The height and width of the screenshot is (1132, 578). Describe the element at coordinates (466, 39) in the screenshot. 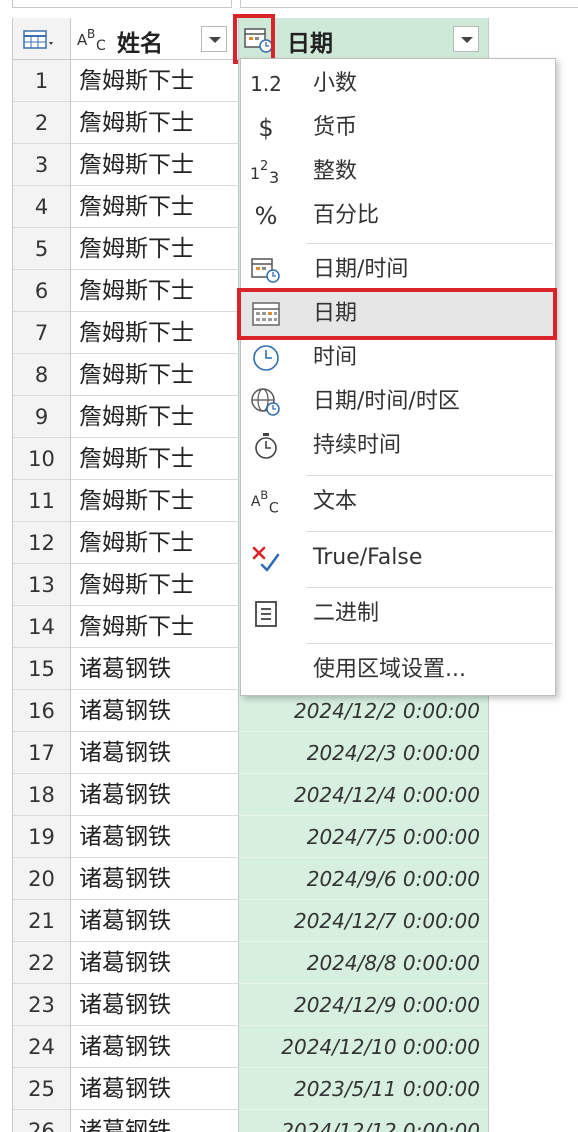

I see `date-filter-dropdown-button` at that location.